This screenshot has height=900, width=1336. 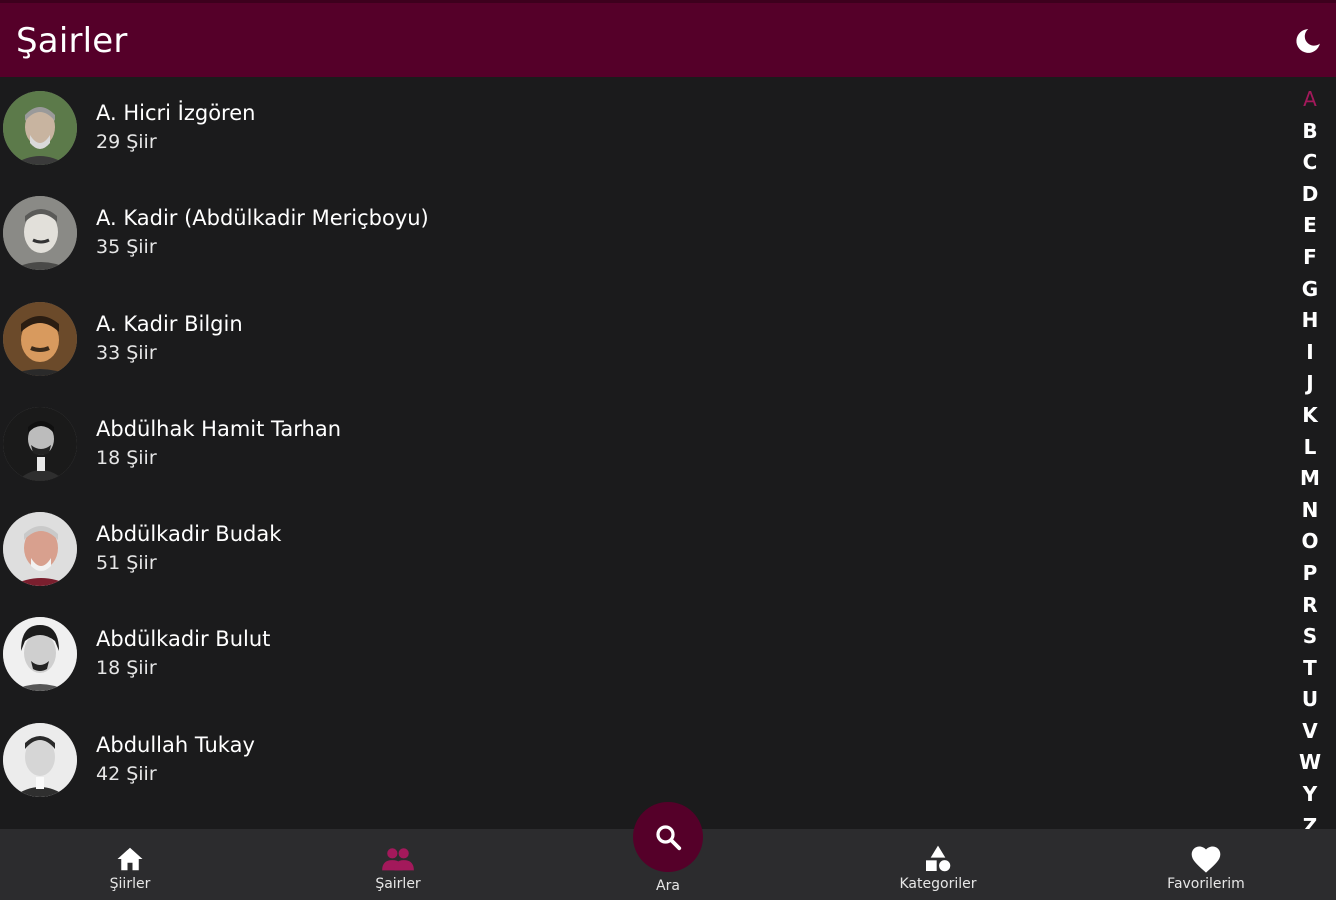 What do you see at coordinates (183, 639) in the screenshot?
I see `poet-name: Abdülkadir Bulut` at bounding box center [183, 639].